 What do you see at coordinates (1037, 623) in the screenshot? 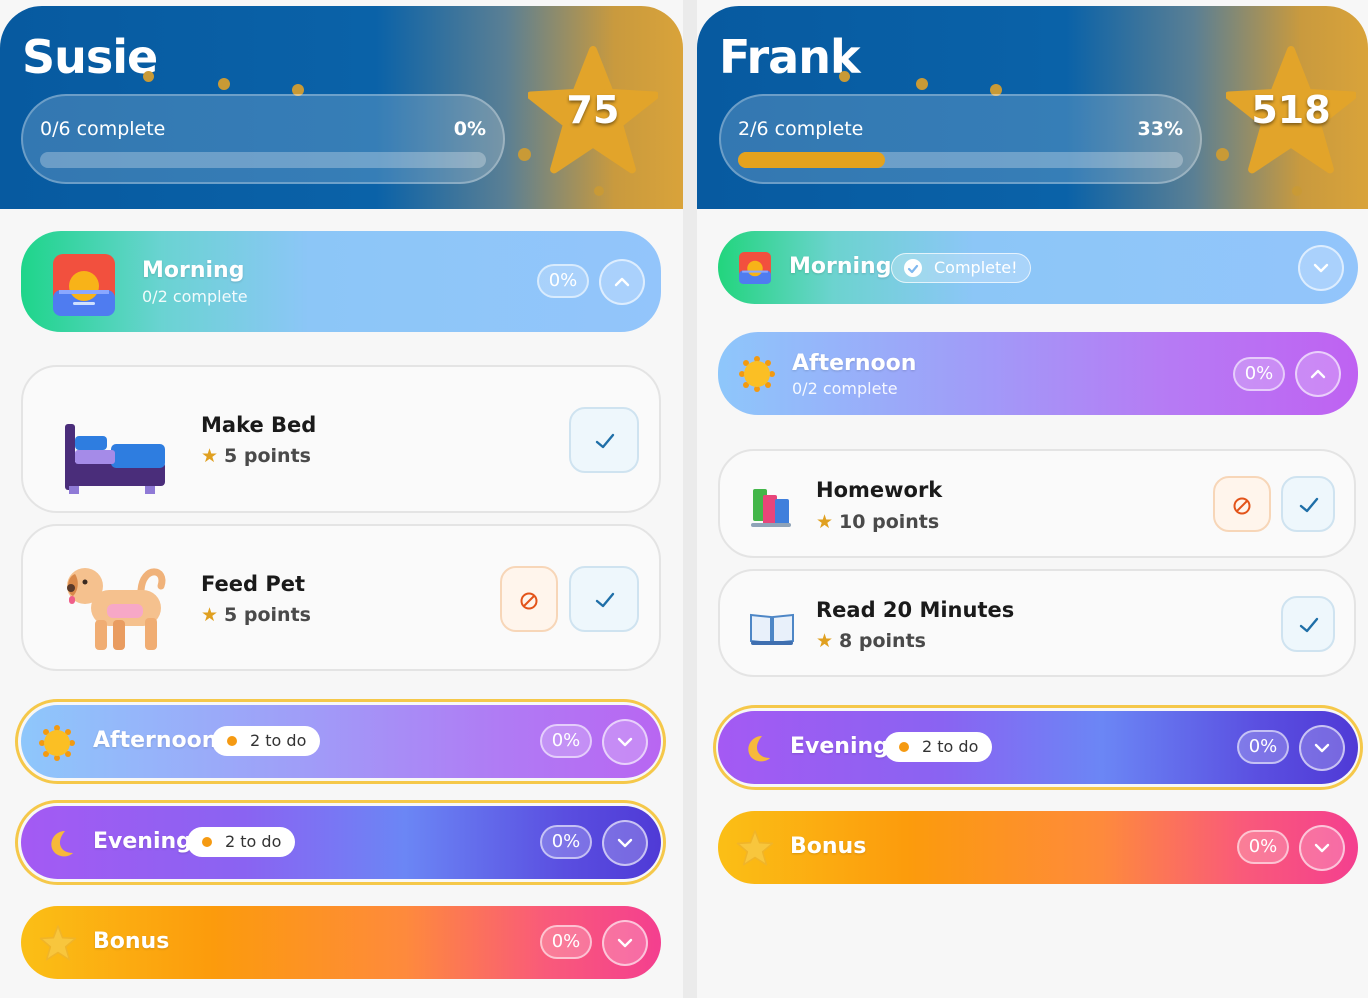
I see `task-card: Read 20 Minutes ★ 8 points` at bounding box center [1037, 623].